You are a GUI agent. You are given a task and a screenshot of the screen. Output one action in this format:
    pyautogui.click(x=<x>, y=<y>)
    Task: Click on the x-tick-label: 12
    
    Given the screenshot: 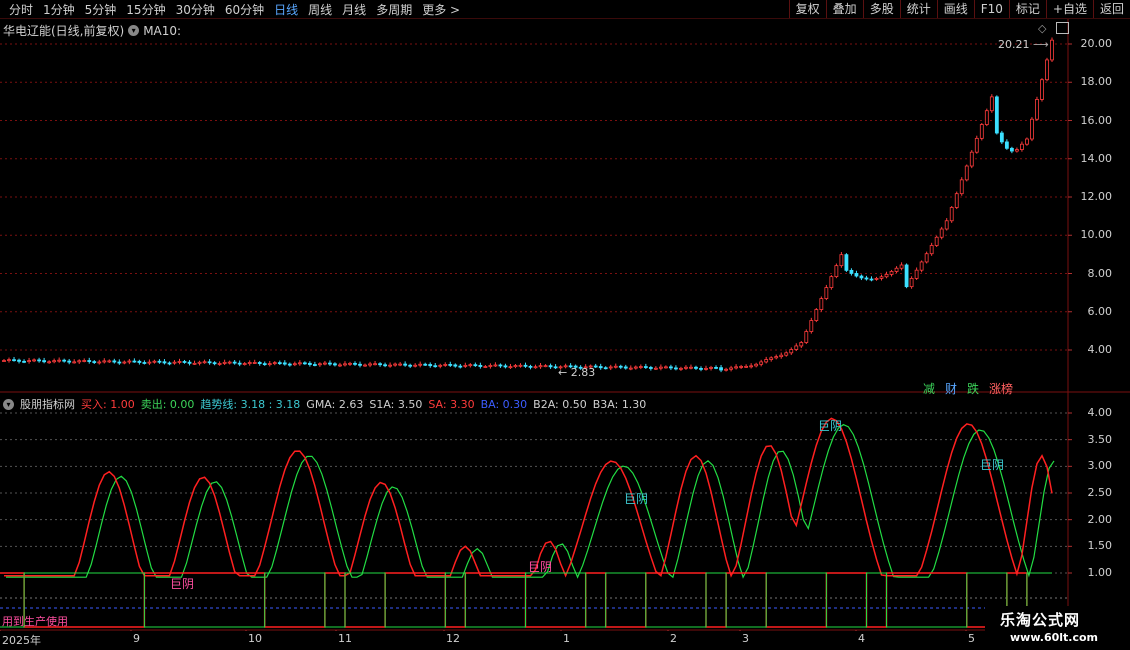 What is the action you would take?
    pyautogui.click(x=453, y=638)
    